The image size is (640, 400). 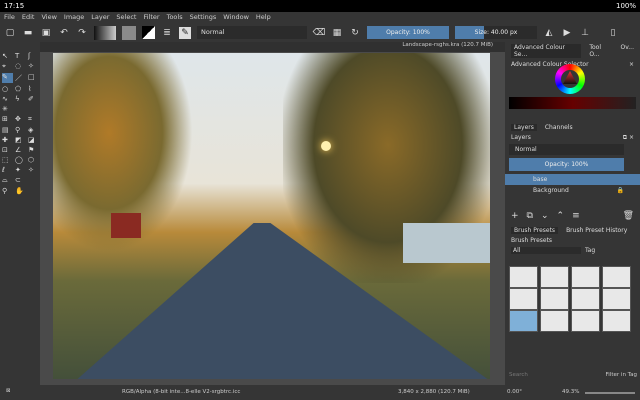 I want to click on save-icon: ▣, so click(x=46, y=33).